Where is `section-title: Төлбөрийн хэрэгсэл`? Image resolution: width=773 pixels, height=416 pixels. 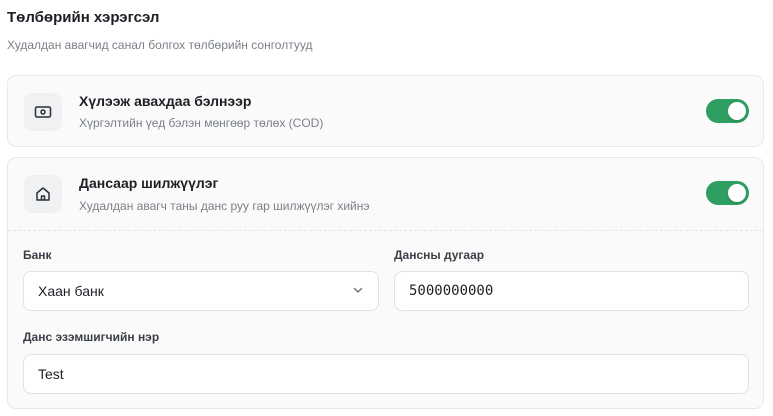 section-title: Төлбөрийн хэрэгсэл is located at coordinates (83, 17).